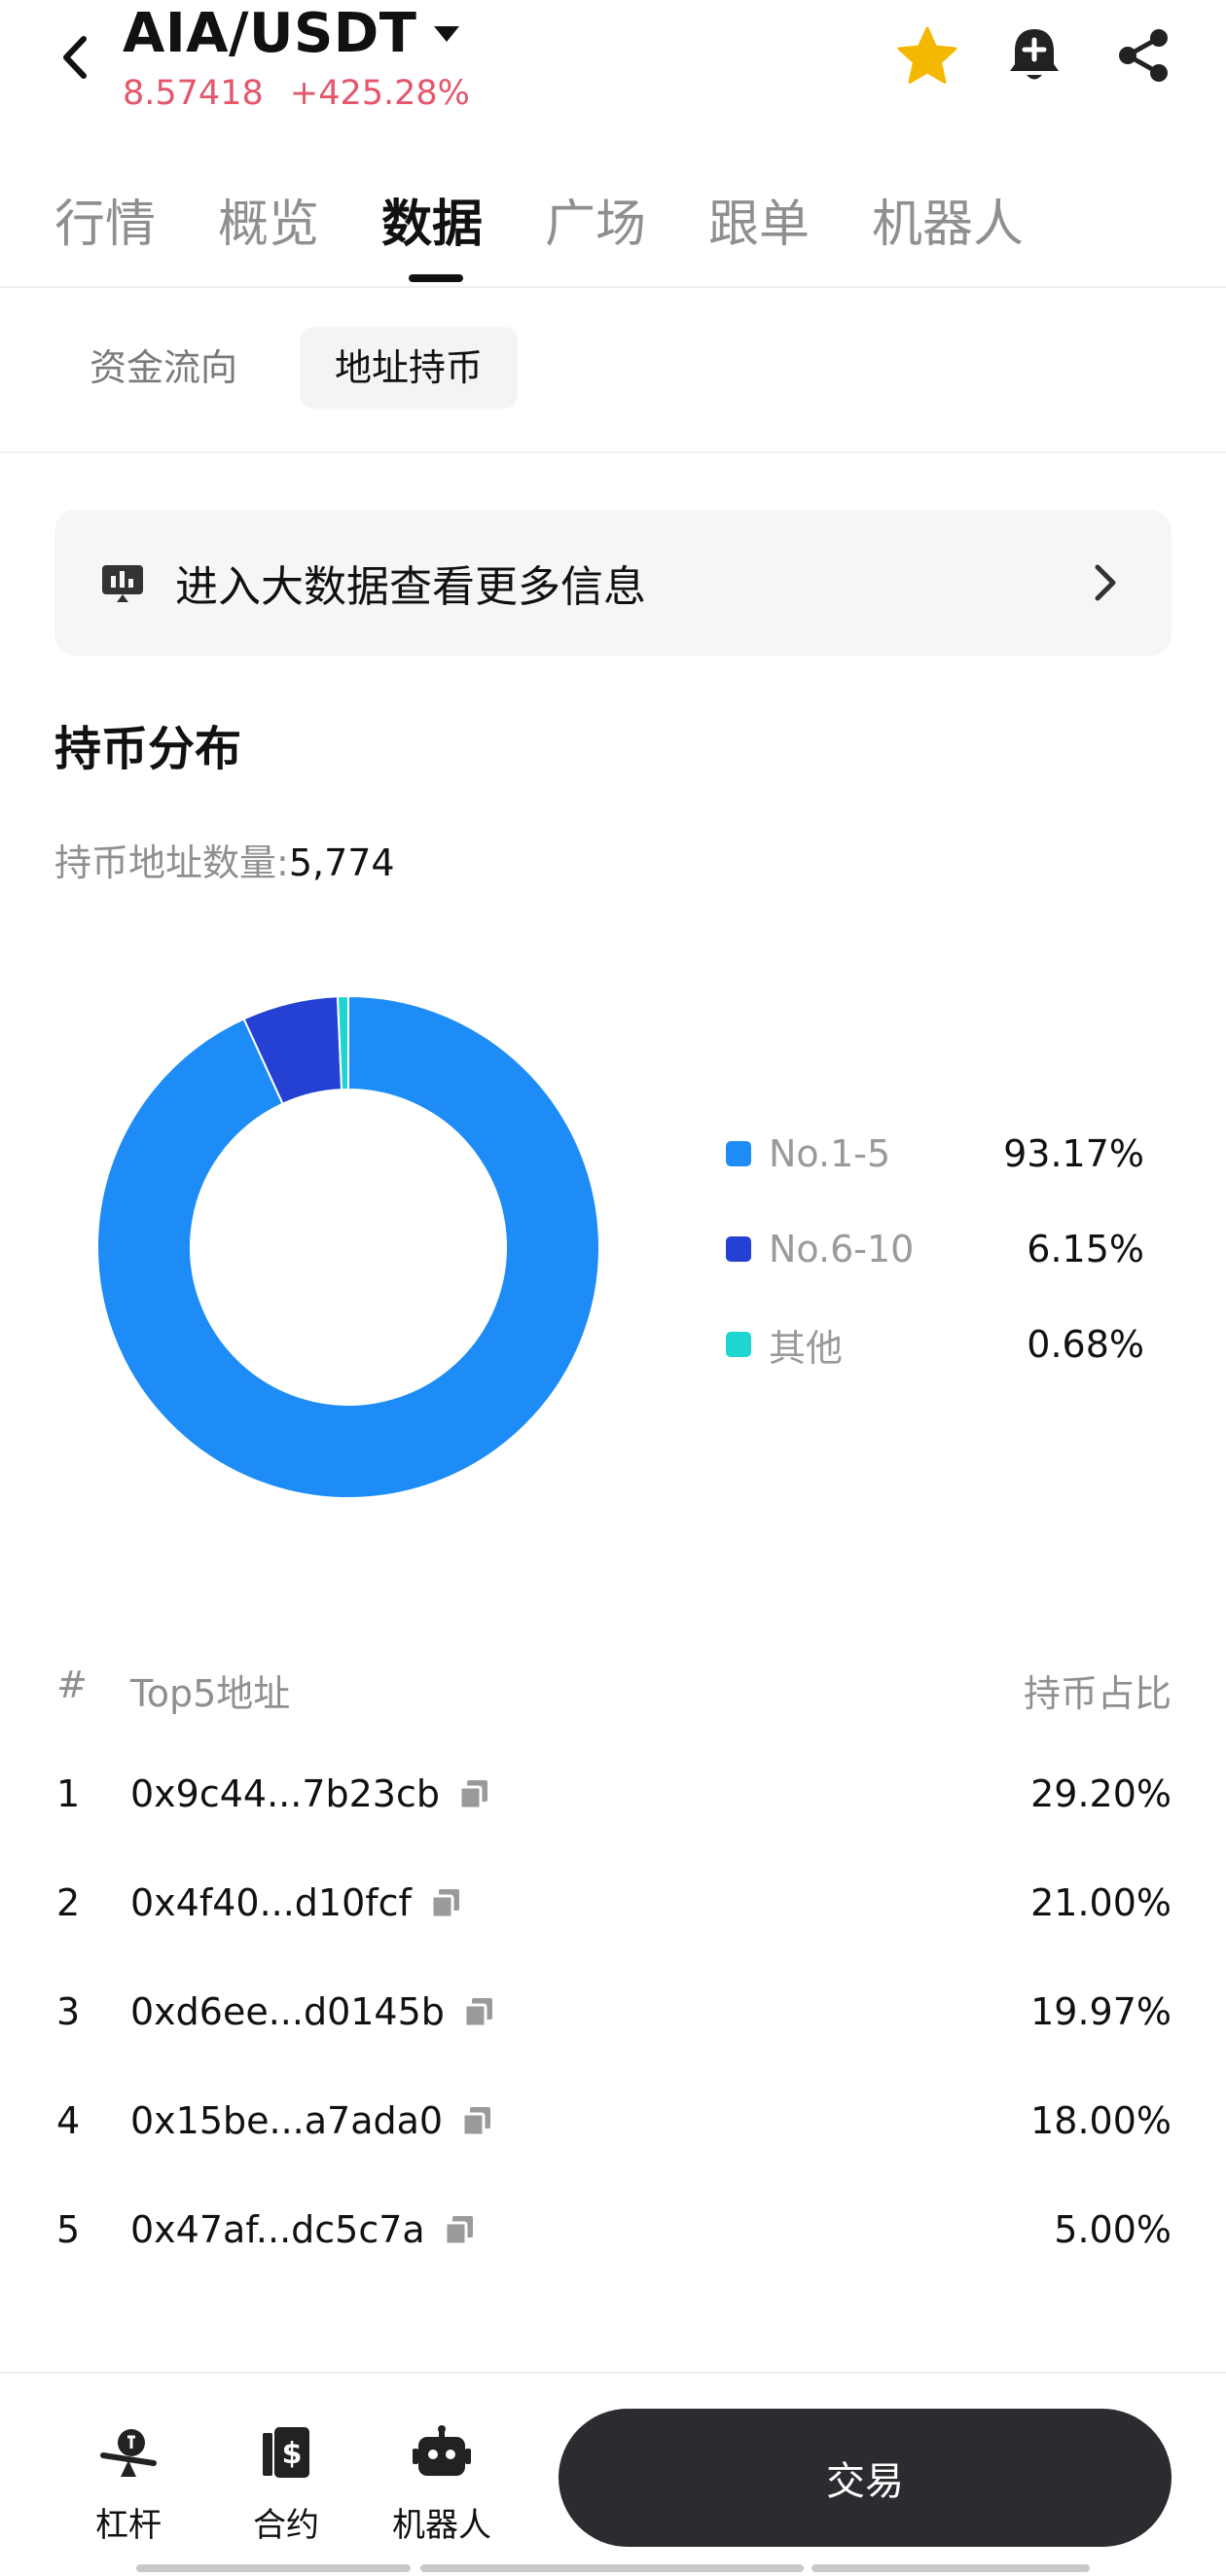 Image resolution: width=1226 pixels, height=2576 pixels. I want to click on row-share: 19.97%, so click(1101, 2011).